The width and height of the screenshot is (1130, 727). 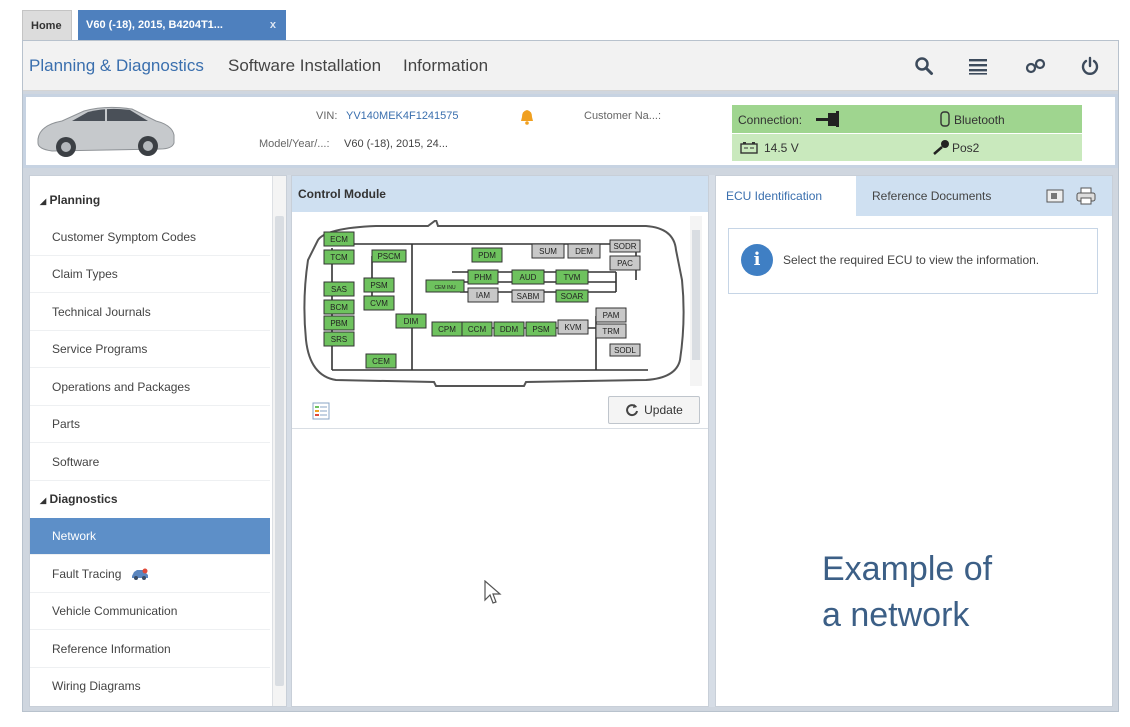 What do you see at coordinates (445, 288) in the screenshot?
I see `ecu-module-label: CEM INU` at bounding box center [445, 288].